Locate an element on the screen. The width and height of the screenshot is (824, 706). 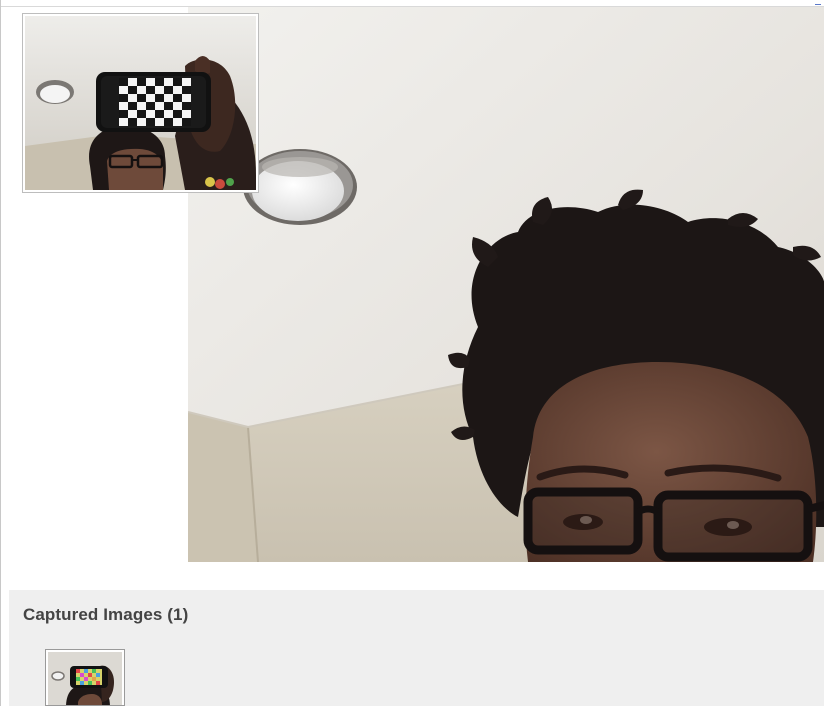
top-edge-bar is located at coordinates (412, 3).